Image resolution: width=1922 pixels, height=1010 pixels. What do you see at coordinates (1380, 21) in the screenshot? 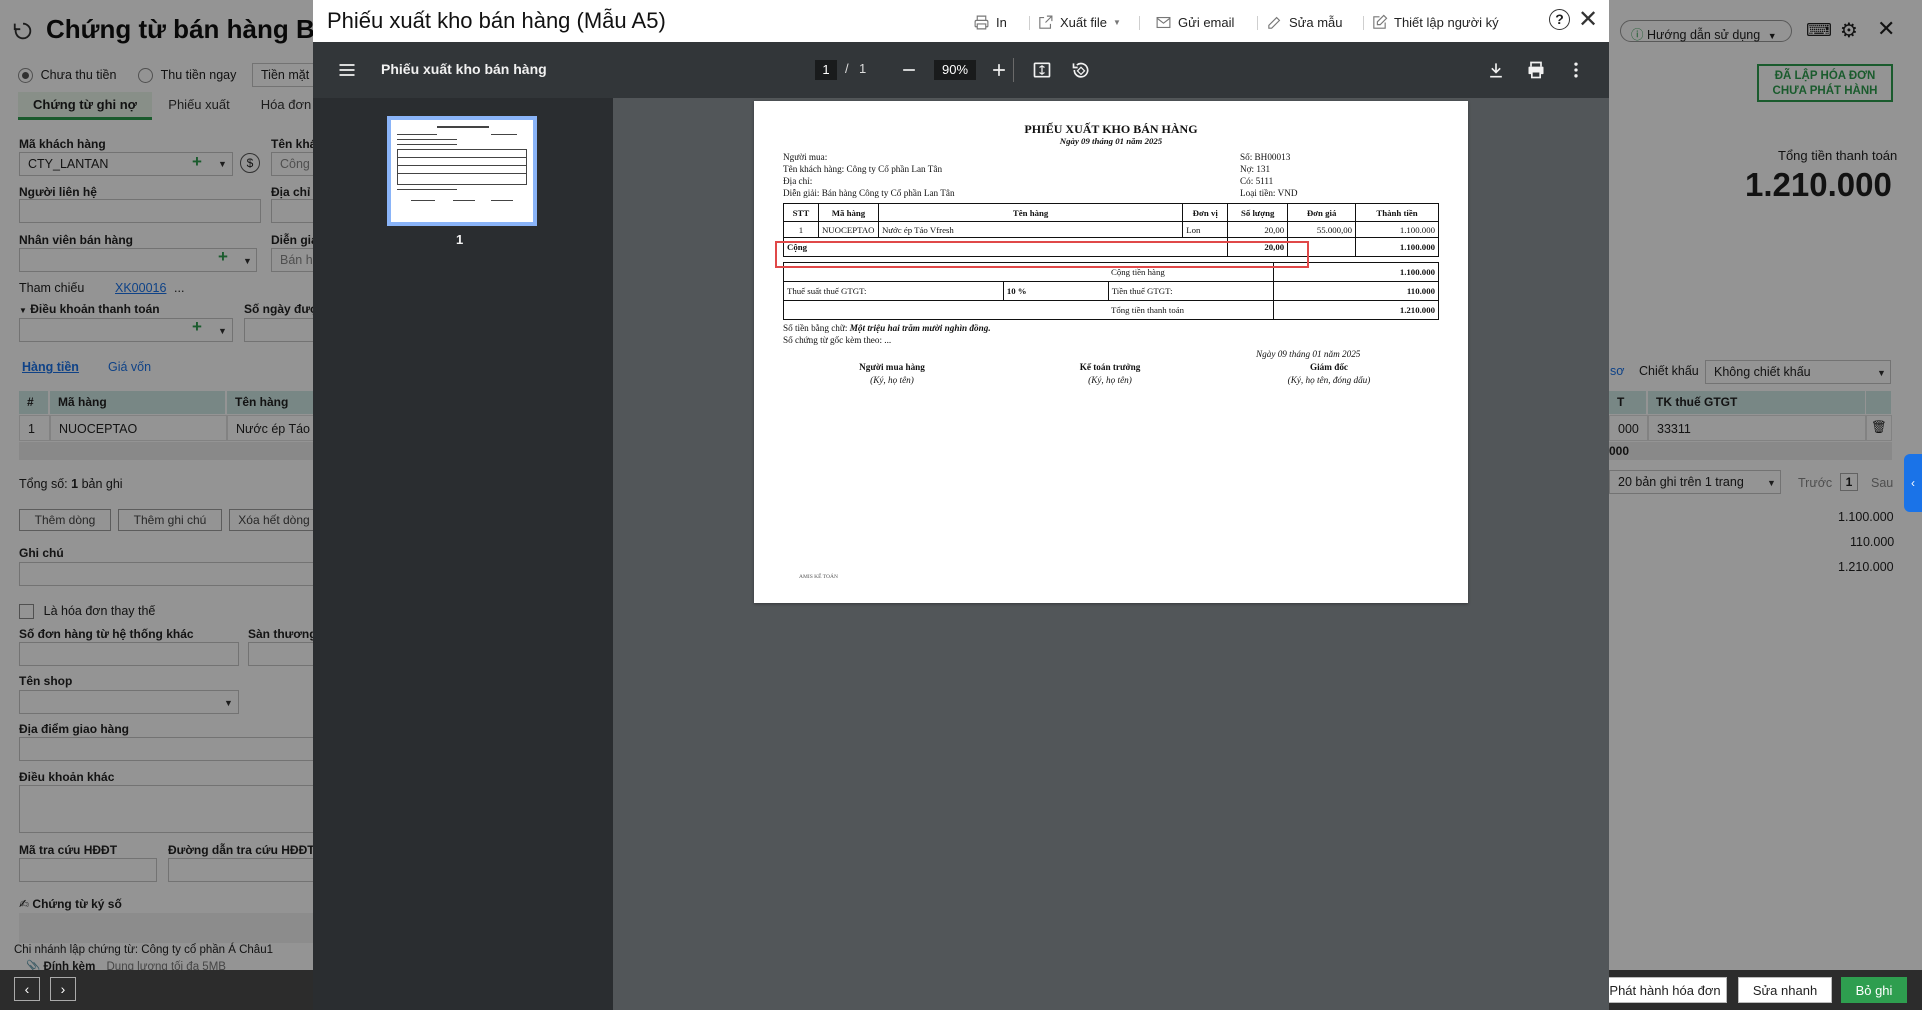
I see `edit-document-icon` at bounding box center [1380, 21].